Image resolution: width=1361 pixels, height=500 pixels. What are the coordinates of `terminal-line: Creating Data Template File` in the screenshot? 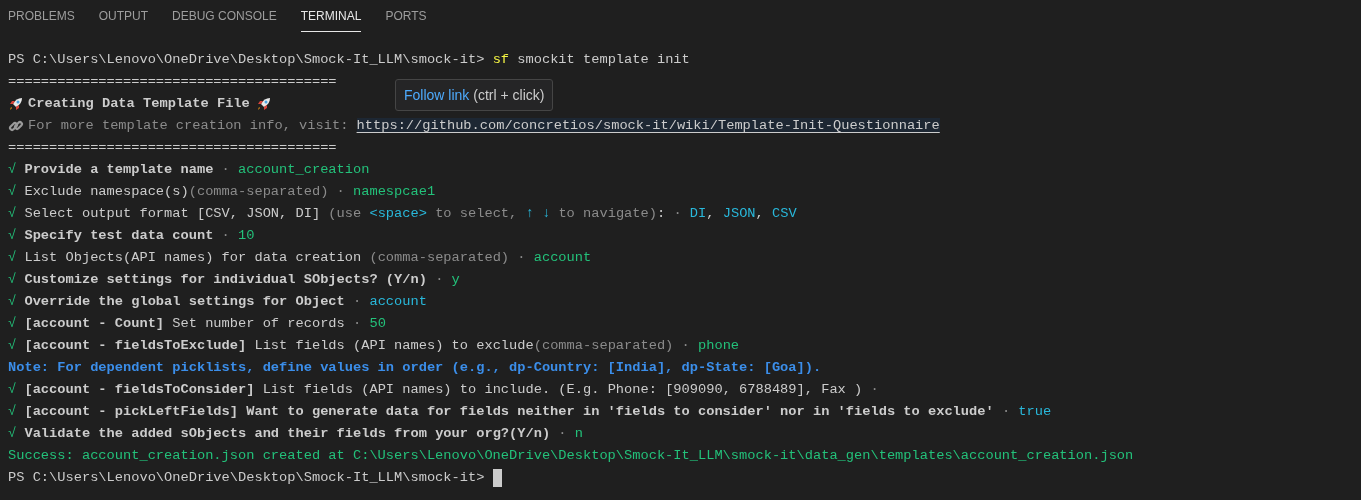 It's located at (139, 104).